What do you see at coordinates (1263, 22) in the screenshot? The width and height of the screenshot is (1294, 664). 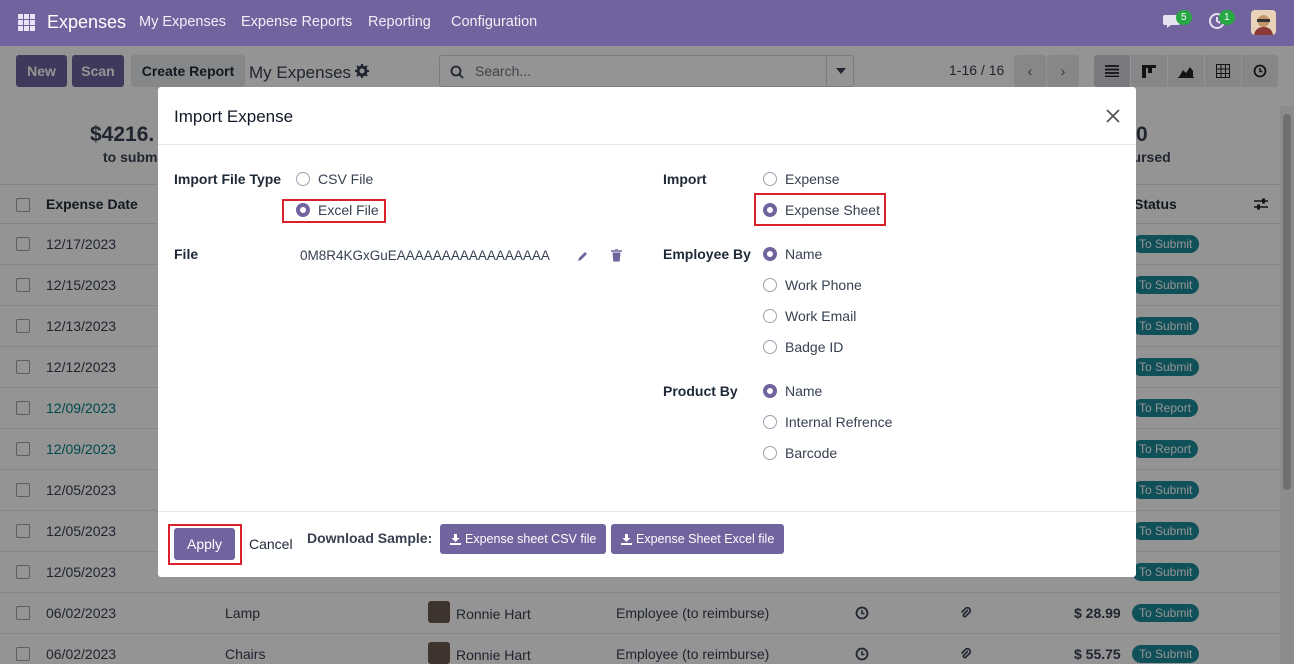 I see `user-avatar` at bounding box center [1263, 22].